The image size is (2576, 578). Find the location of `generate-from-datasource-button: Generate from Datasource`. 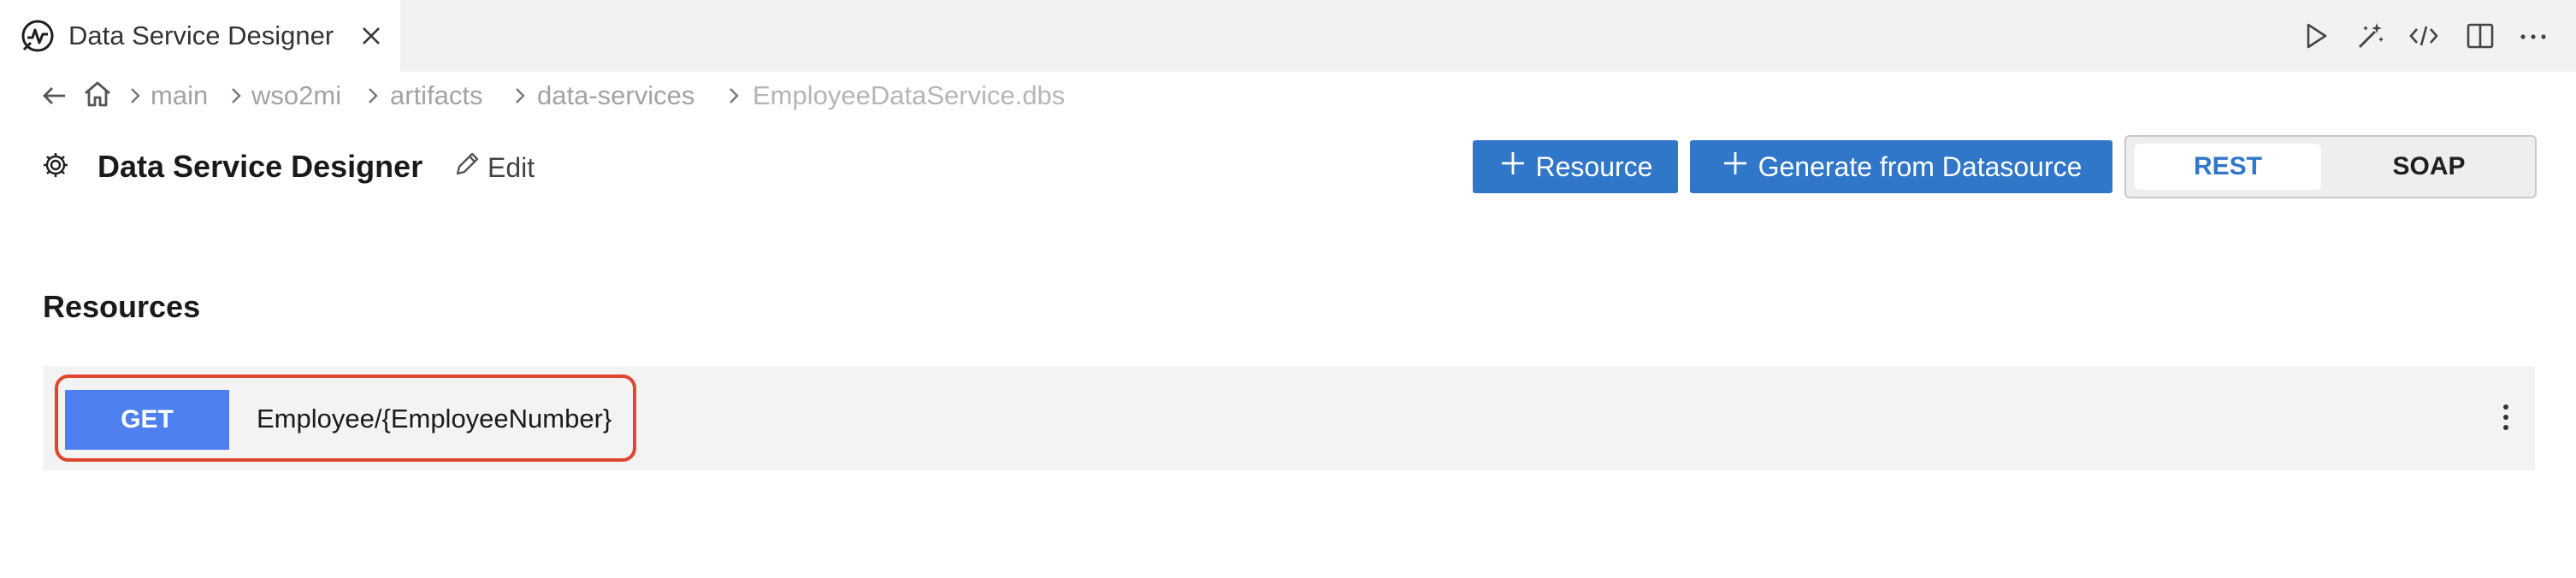

generate-from-datasource-button: Generate from Datasource is located at coordinates (1901, 166).